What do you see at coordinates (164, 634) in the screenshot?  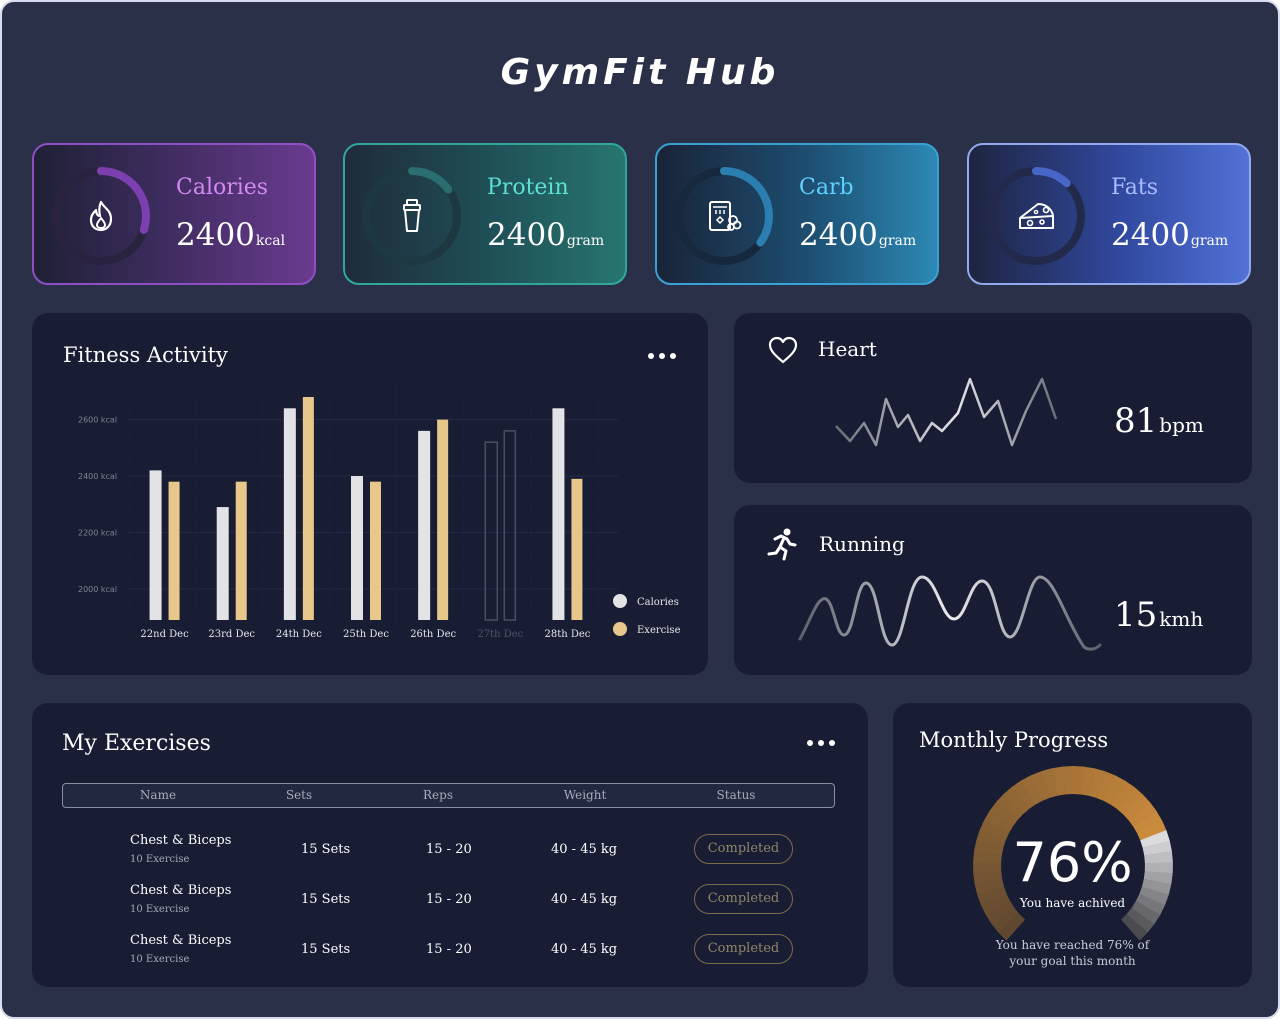 I see `x-tick-label: 22nd Dec` at bounding box center [164, 634].